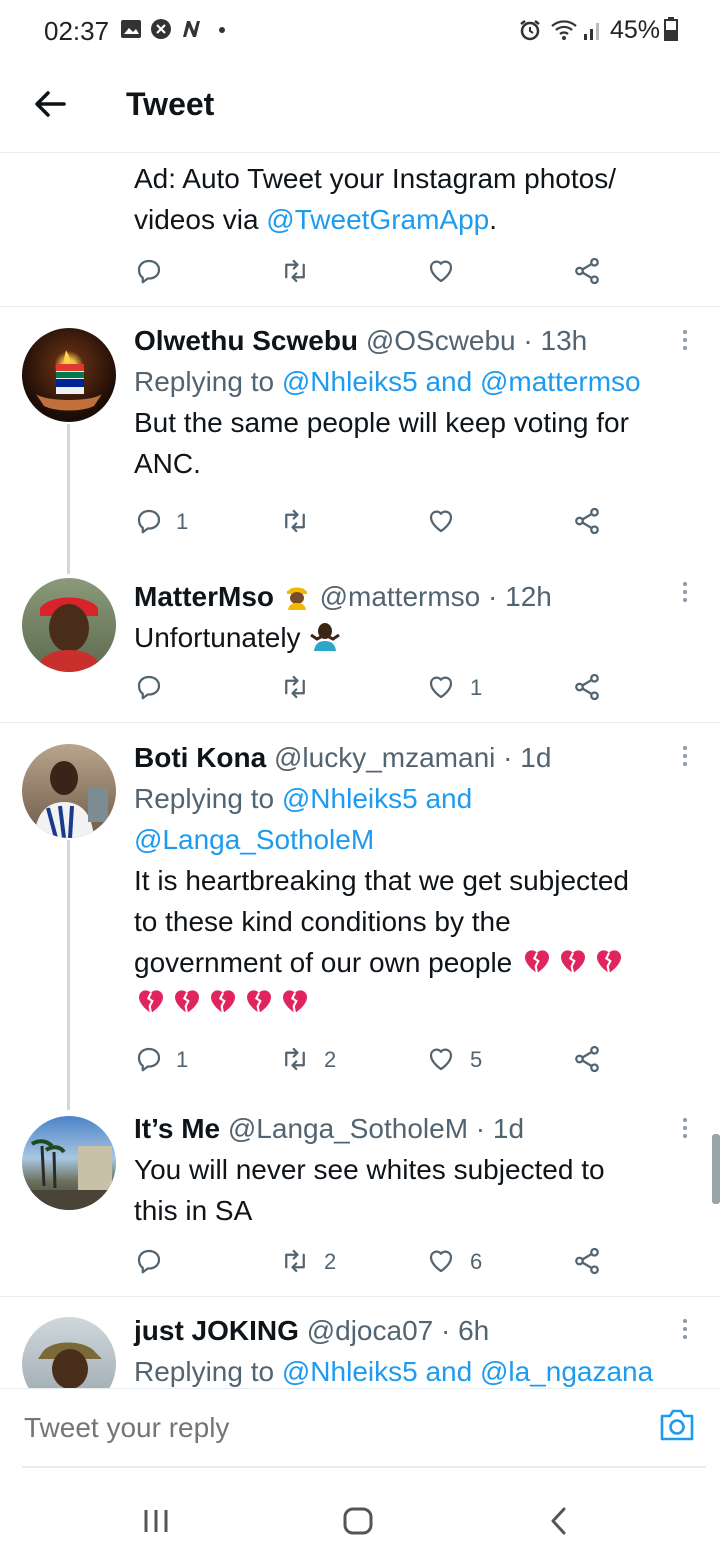 Image resolution: width=720 pixels, height=1560 pixels. Describe the element at coordinates (208, 381) in the screenshot. I see `replying-prefix: Replying to` at that location.